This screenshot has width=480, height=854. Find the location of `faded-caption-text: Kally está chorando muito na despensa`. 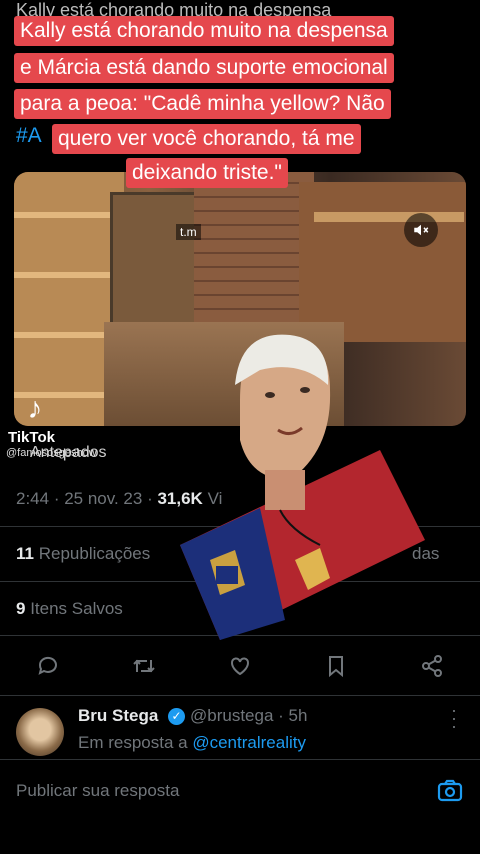

faded-caption-text: Kally está chorando muito na despensa is located at coordinates (174, 8).